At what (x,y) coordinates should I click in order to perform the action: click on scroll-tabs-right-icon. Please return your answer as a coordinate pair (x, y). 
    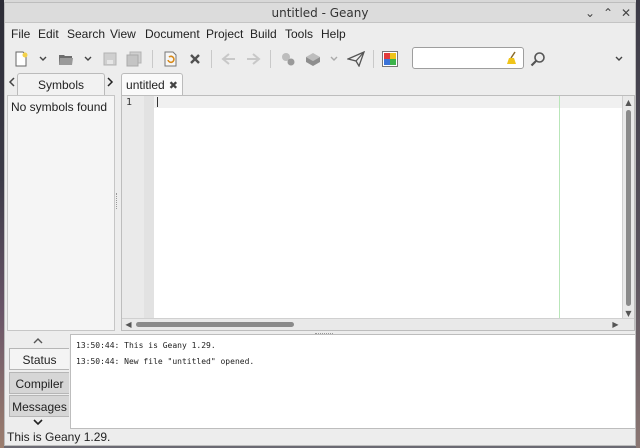
    Looking at the image, I should click on (110, 84).